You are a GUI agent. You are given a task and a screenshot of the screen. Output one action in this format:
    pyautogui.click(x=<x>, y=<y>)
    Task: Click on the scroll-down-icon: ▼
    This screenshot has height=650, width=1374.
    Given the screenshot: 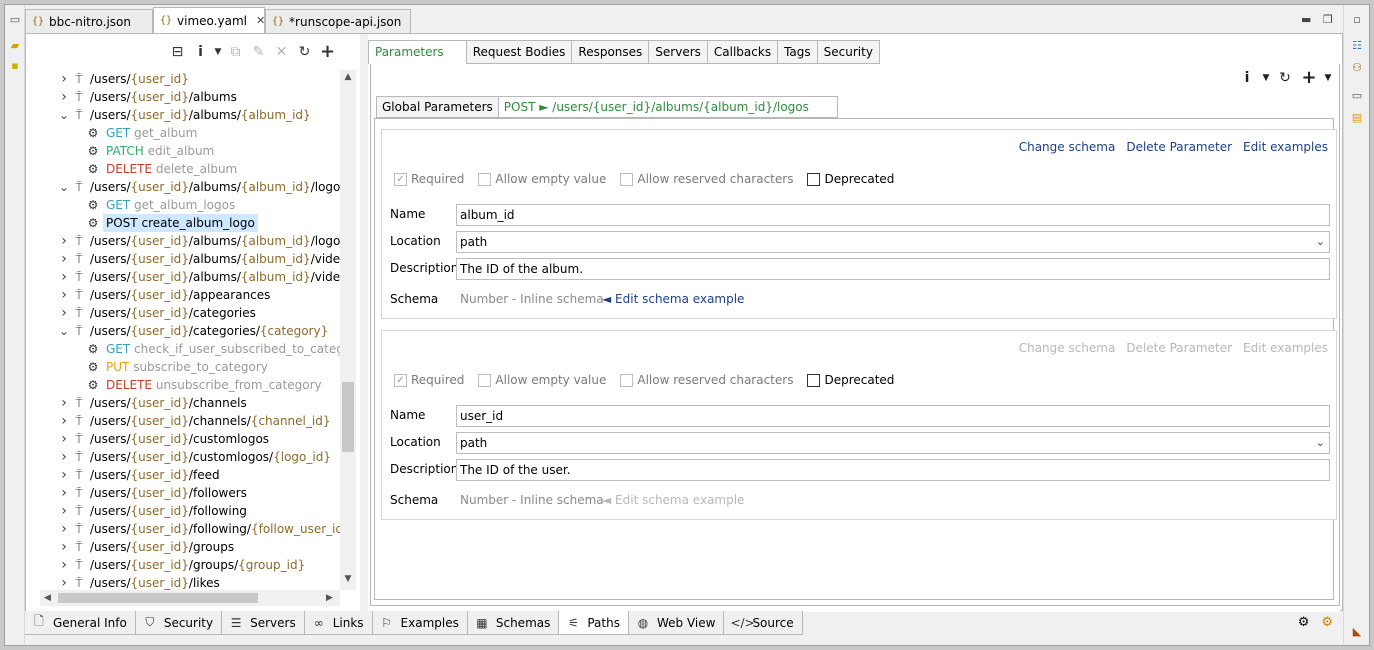 What is the action you would take?
    pyautogui.click(x=348, y=579)
    